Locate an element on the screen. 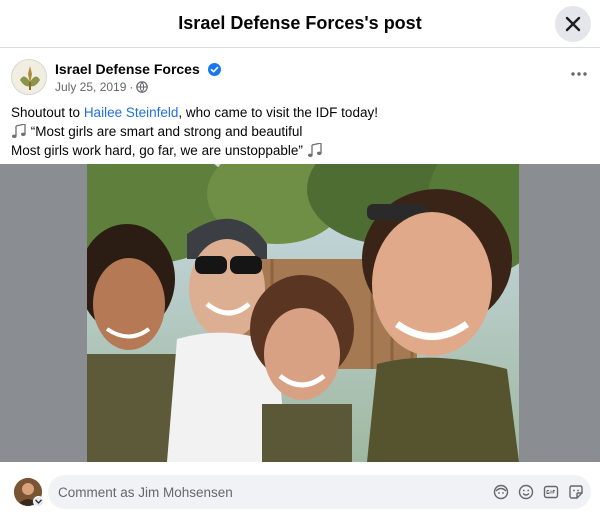 This screenshot has width=600, height=520. idf-emblem-icon is located at coordinates (29, 77).